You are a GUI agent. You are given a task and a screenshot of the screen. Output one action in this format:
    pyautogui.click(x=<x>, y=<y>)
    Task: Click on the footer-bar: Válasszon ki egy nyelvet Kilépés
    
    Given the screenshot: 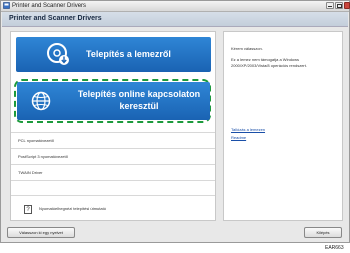 What is the action you would take?
    pyautogui.click(x=175, y=232)
    